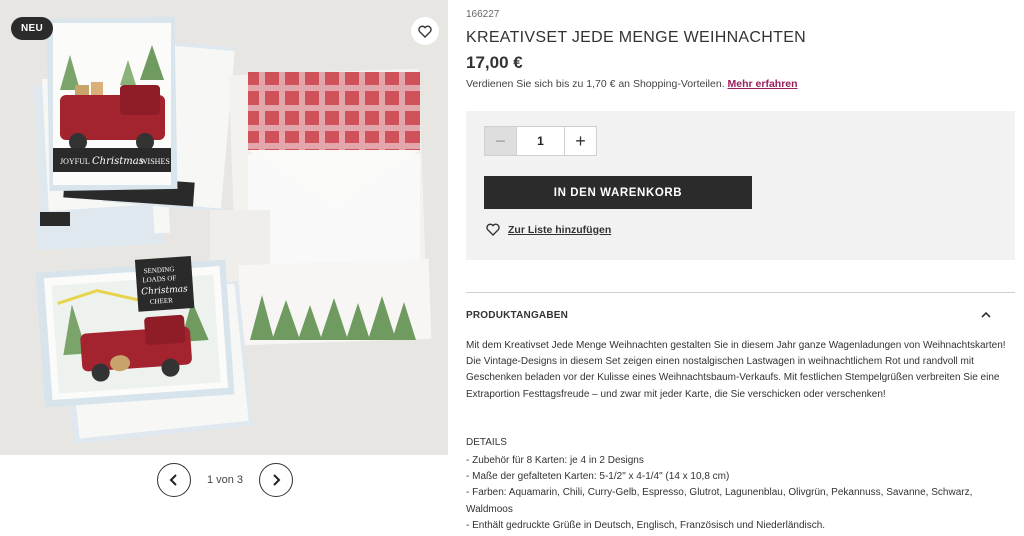 This screenshot has height=536, width=1024. Describe the element at coordinates (162, 301) in the screenshot. I see `card-text-cheer: CHEER` at that location.